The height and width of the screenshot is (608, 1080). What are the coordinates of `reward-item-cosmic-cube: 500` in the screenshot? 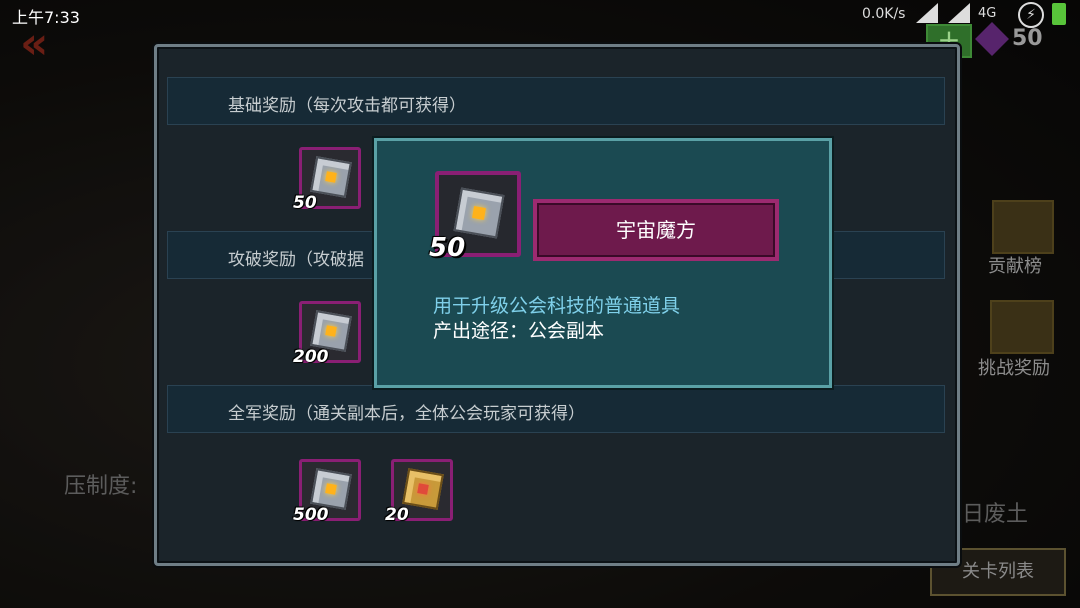 It's located at (327, 492).